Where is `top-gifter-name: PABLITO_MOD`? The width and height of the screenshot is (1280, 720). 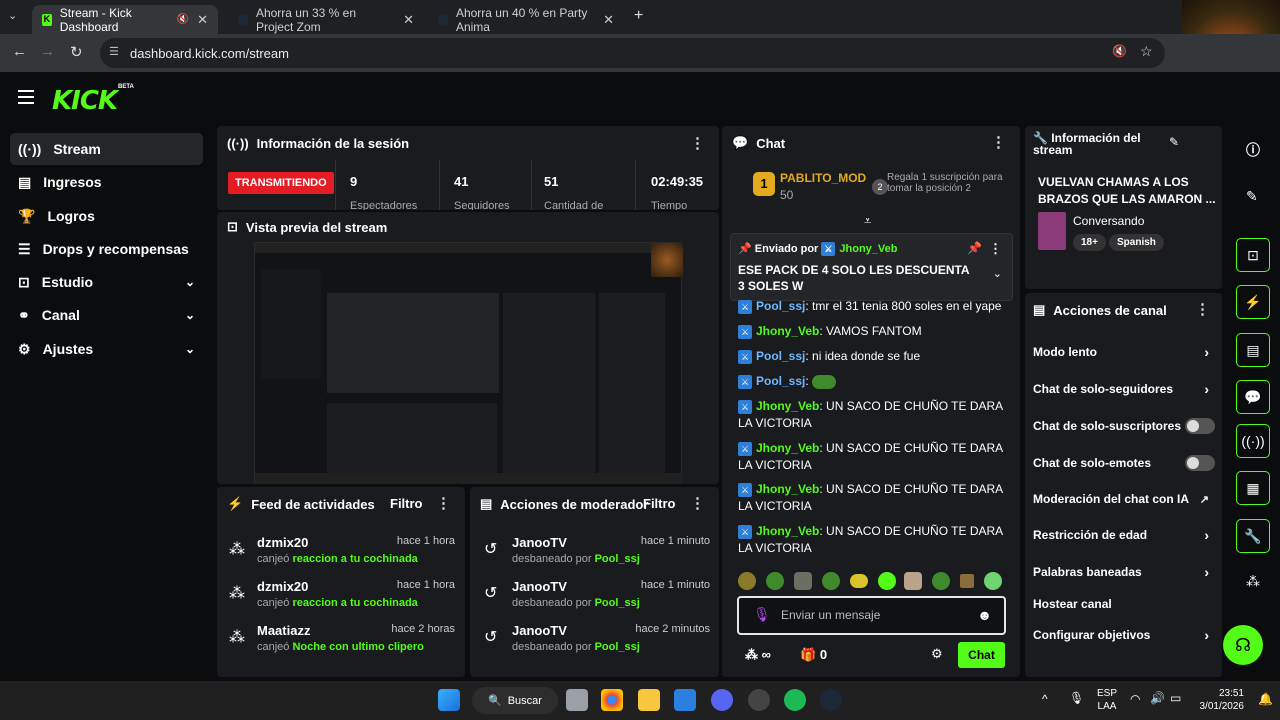
top-gifter-name: PABLITO_MOD is located at coordinates (823, 178).